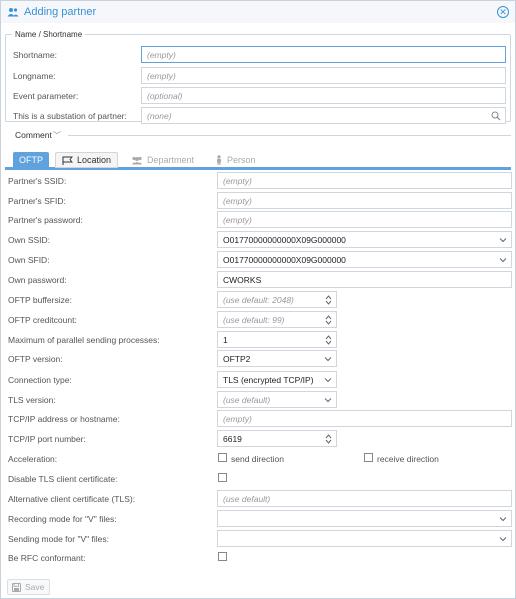 Image resolution: width=516 pixels, height=599 pixels. What do you see at coordinates (94, 159) in the screenshot?
I see `tab-location-label: Location` at bounding box center [94, 159].